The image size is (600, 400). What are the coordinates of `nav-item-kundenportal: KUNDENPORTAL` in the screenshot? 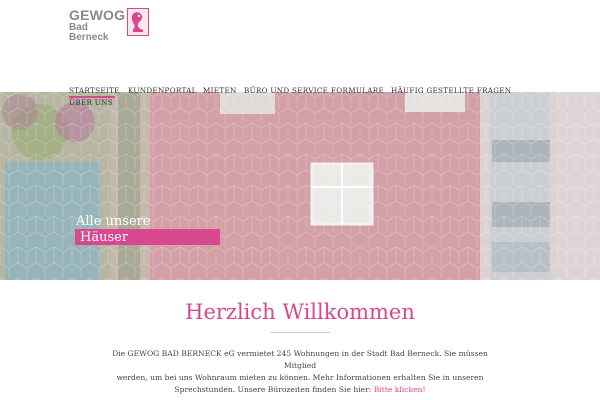 It's located at (162, 90).